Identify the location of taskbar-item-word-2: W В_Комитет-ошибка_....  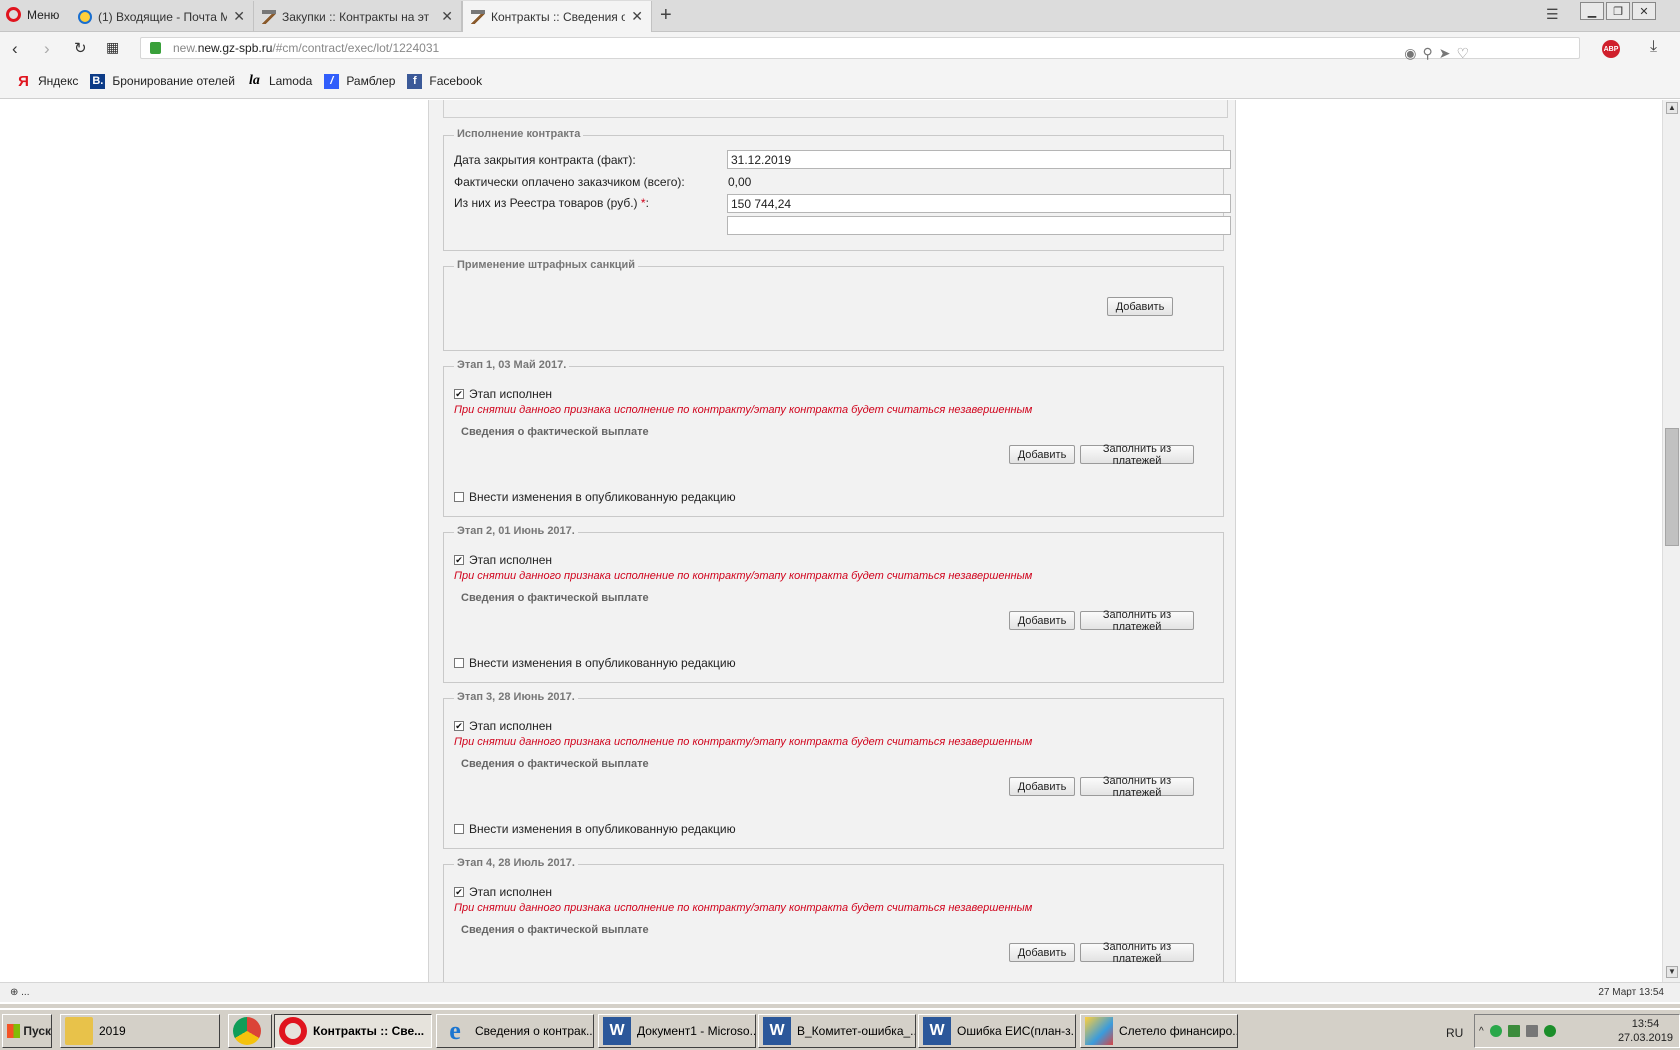
(837, 1031).